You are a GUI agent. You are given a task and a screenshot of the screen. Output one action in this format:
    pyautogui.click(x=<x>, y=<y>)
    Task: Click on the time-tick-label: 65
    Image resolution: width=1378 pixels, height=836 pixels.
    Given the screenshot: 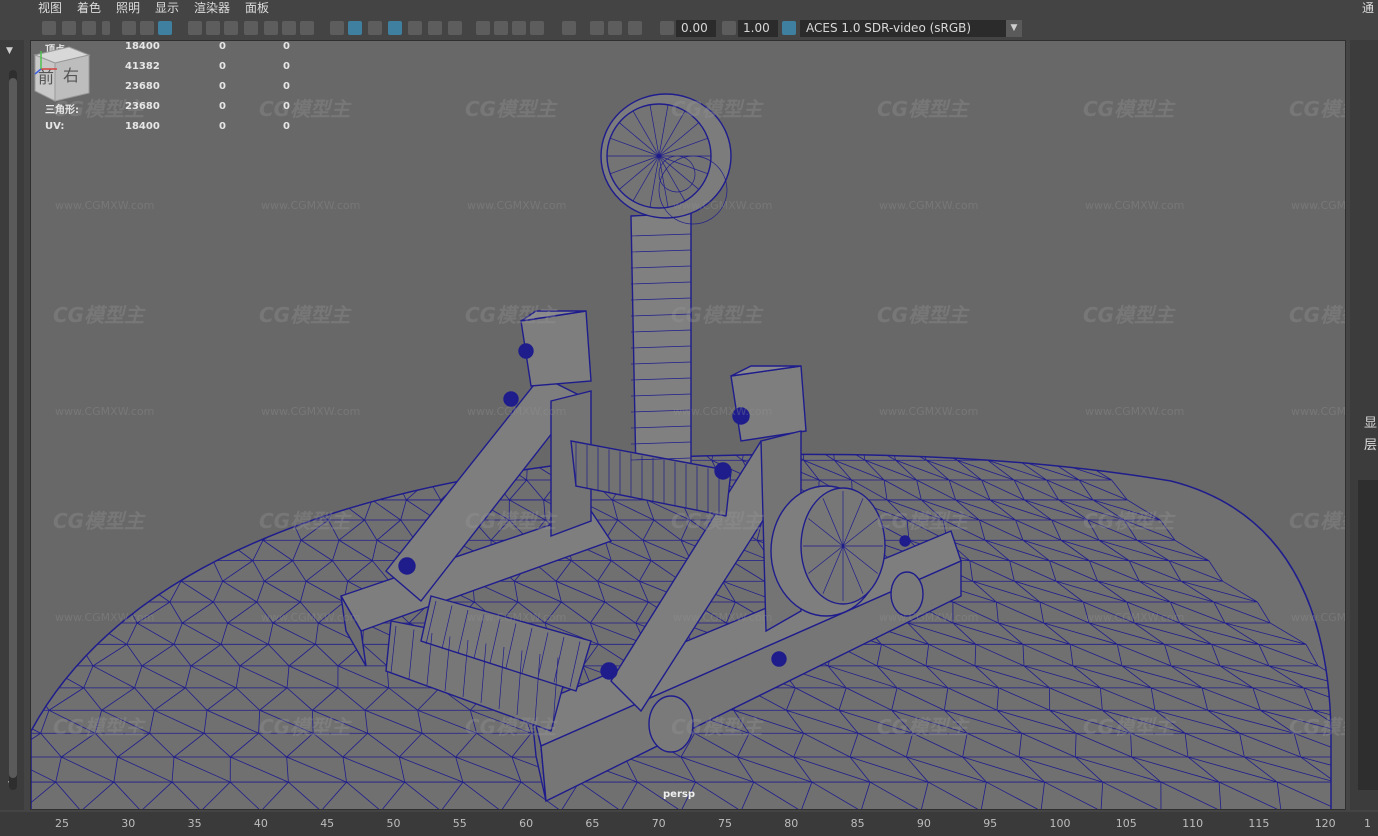 What is the action you would take?
    pyautogui.click(x=592, y=823)
    